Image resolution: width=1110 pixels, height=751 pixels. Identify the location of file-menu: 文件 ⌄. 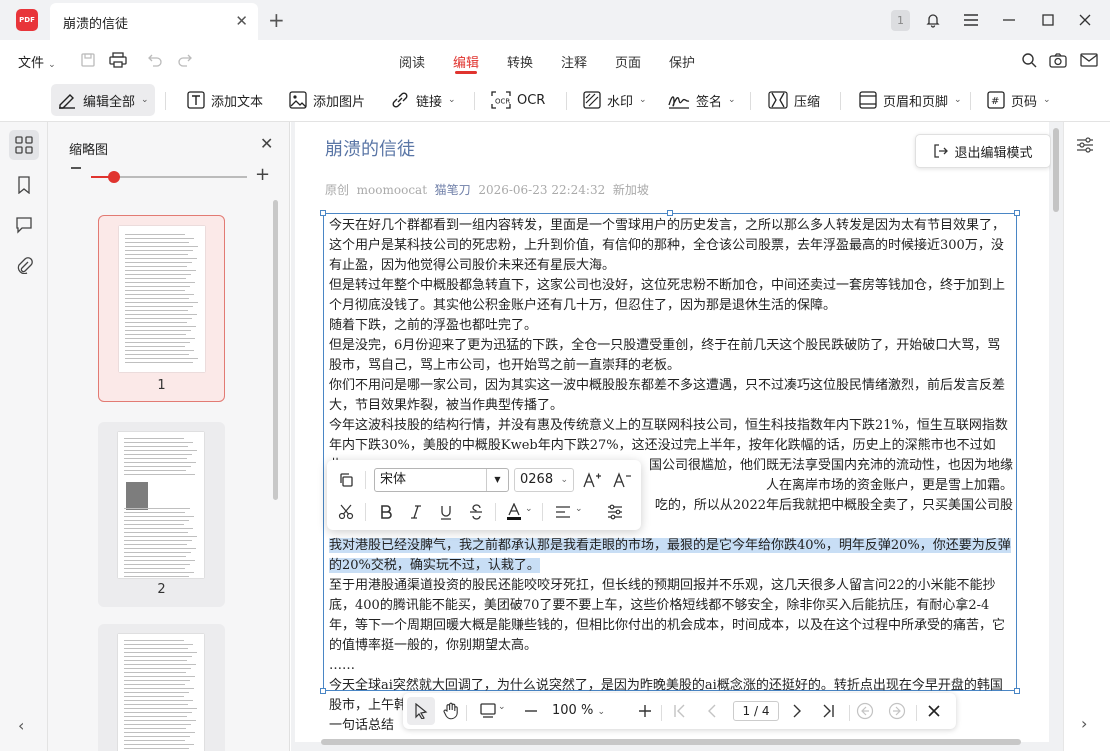
(37, 61).